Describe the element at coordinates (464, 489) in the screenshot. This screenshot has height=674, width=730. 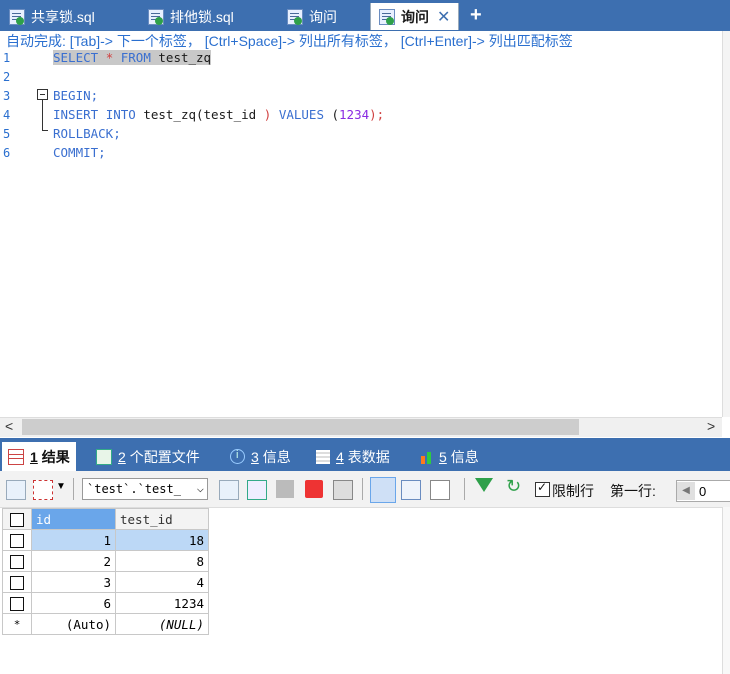
I see `toolbar-divider` at that location.